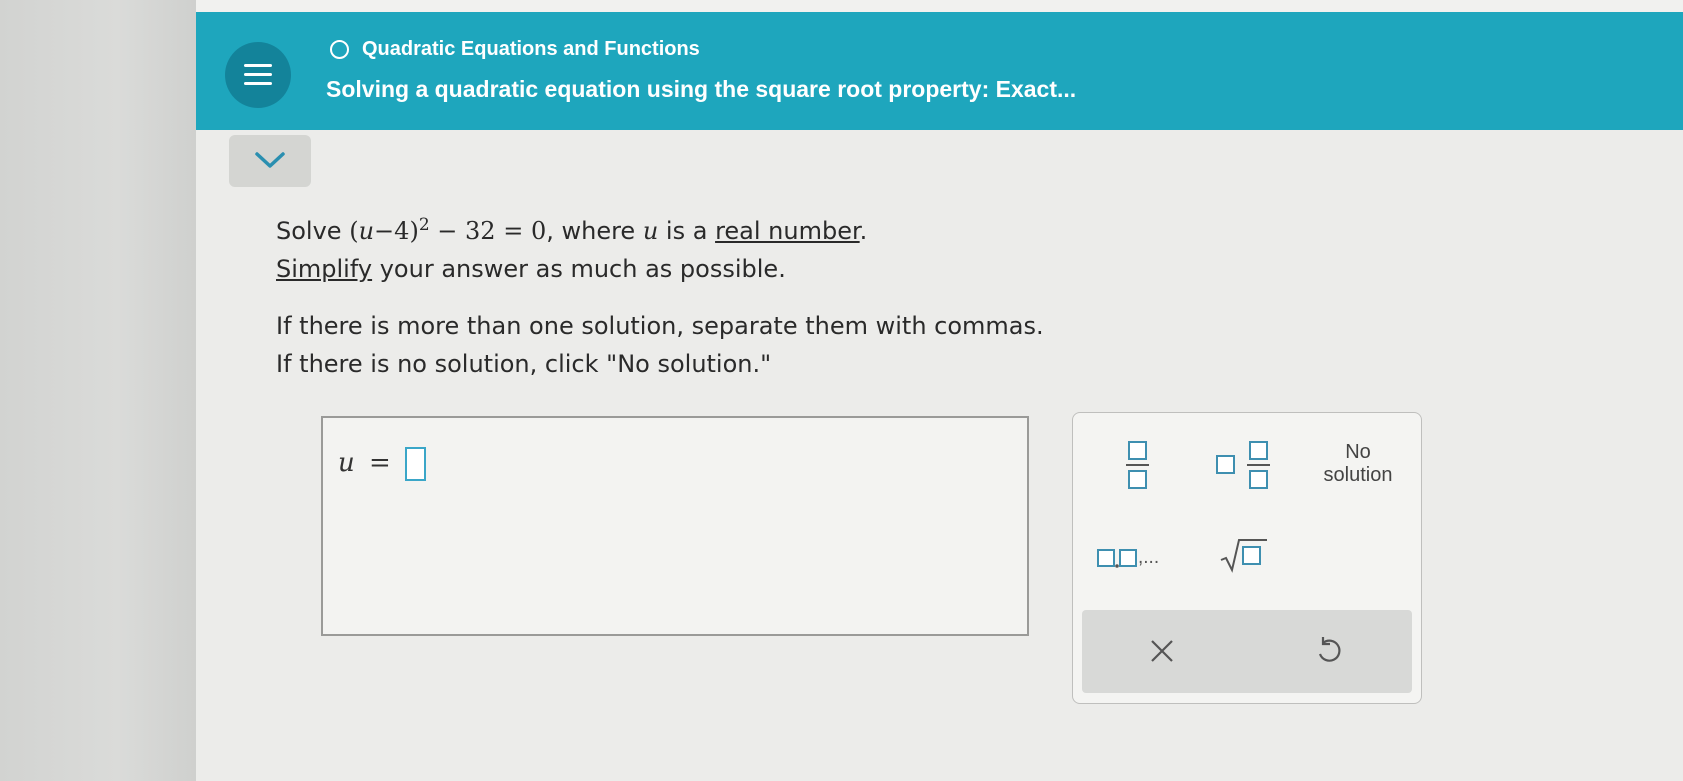 The width and height of the screenshot is (1683, 781). What do you see at coordinates (513, 231) in the screenshot?
I see `eq-equals: =` at bounding box center [513, 231].